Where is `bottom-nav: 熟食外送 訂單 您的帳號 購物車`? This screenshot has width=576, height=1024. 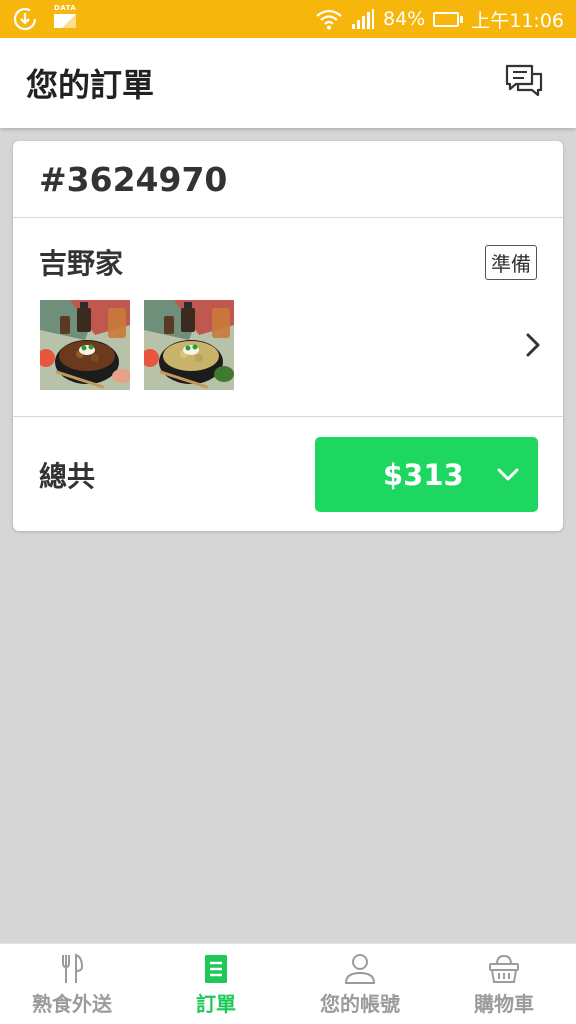 bottom-nav: 熟食外送 訂單 您的帳號 購物車 is located at coordinates (288, 983).